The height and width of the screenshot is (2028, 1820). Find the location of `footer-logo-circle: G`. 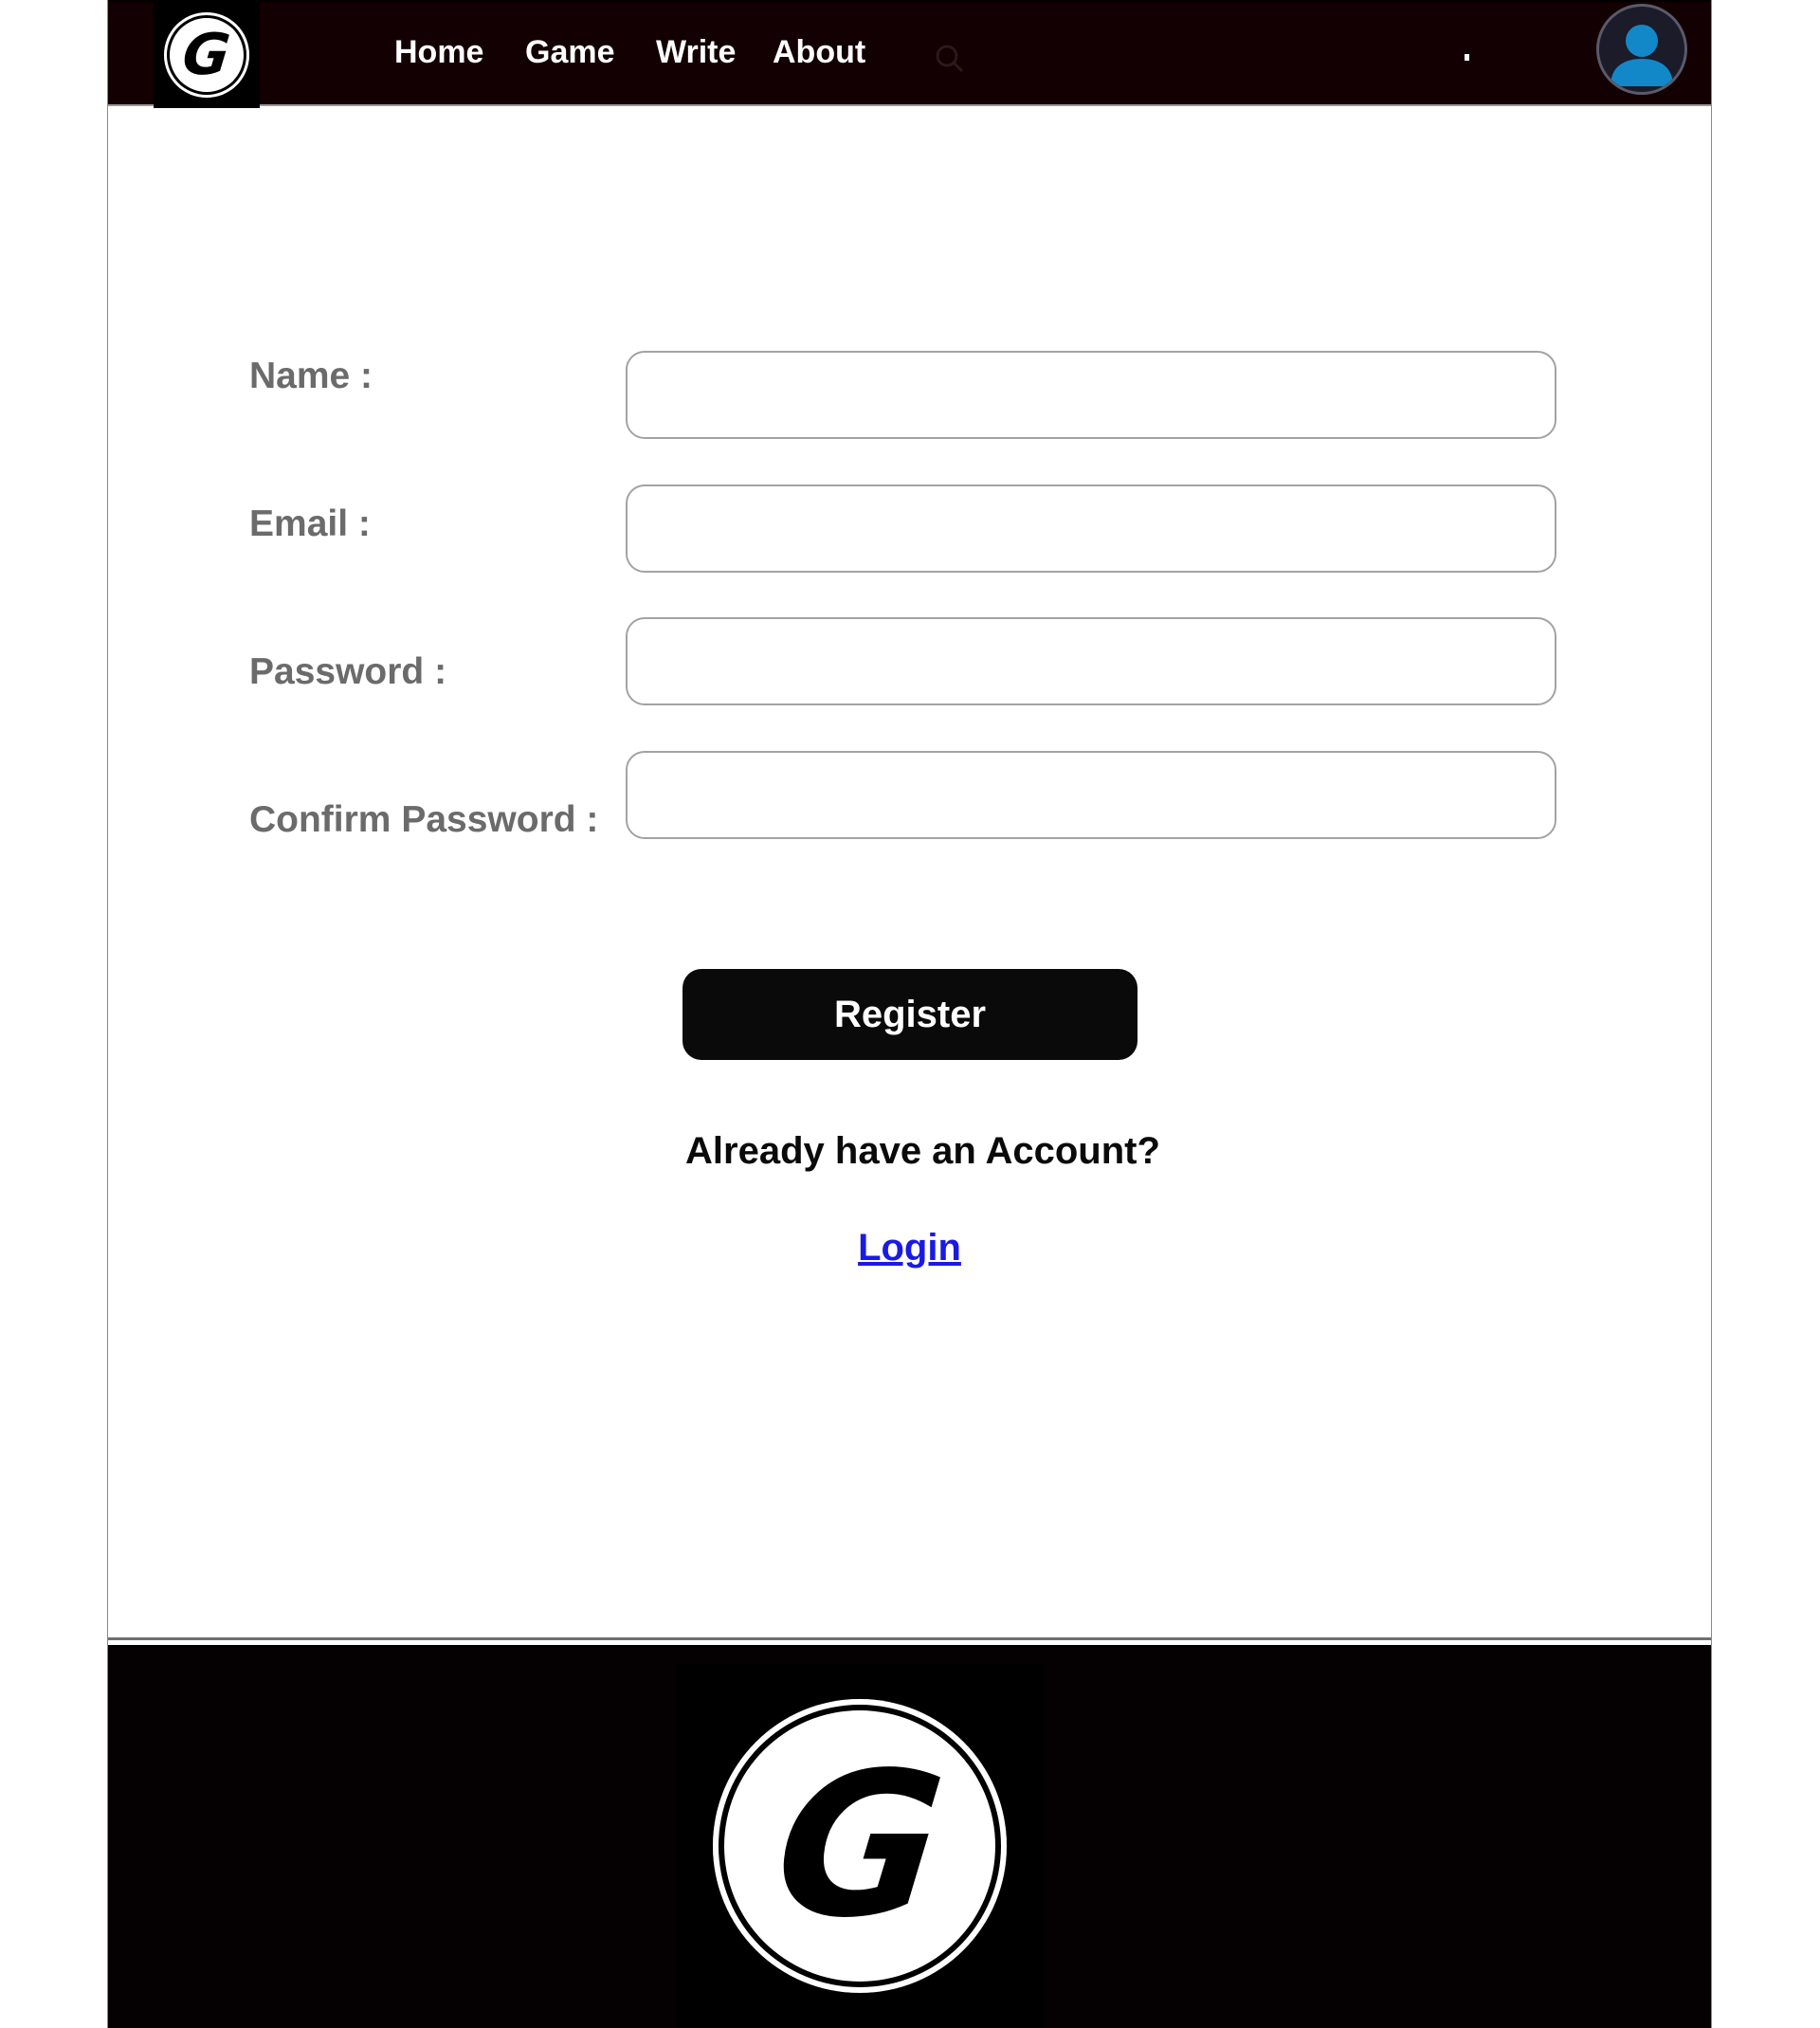

footer-logo-circle: G is located at coordinates (860, 1846).